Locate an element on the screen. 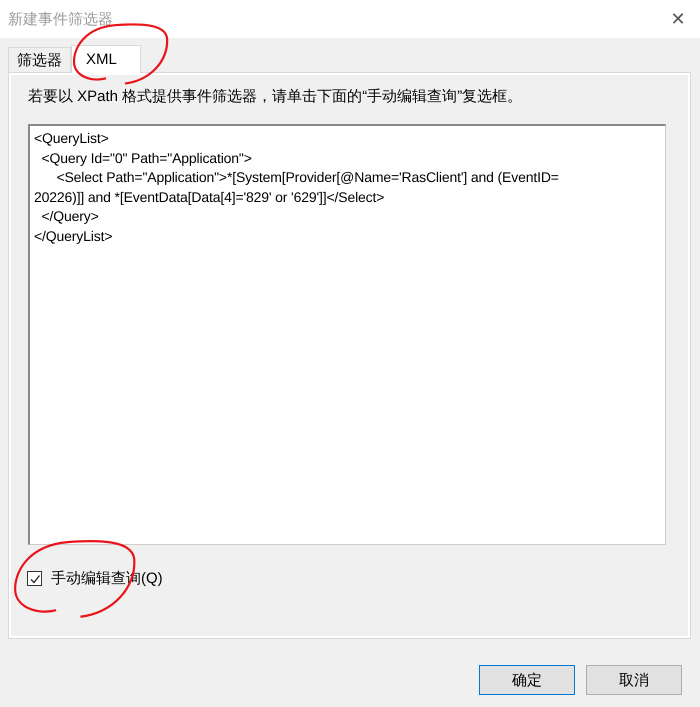 The width and height of the screenshot is (700, 707). instruction-text: 若要以 XPath 格式提供事件筛选器，请单击下面的“手动编辑查询”复选框。 is located at coordinates (276, 97).